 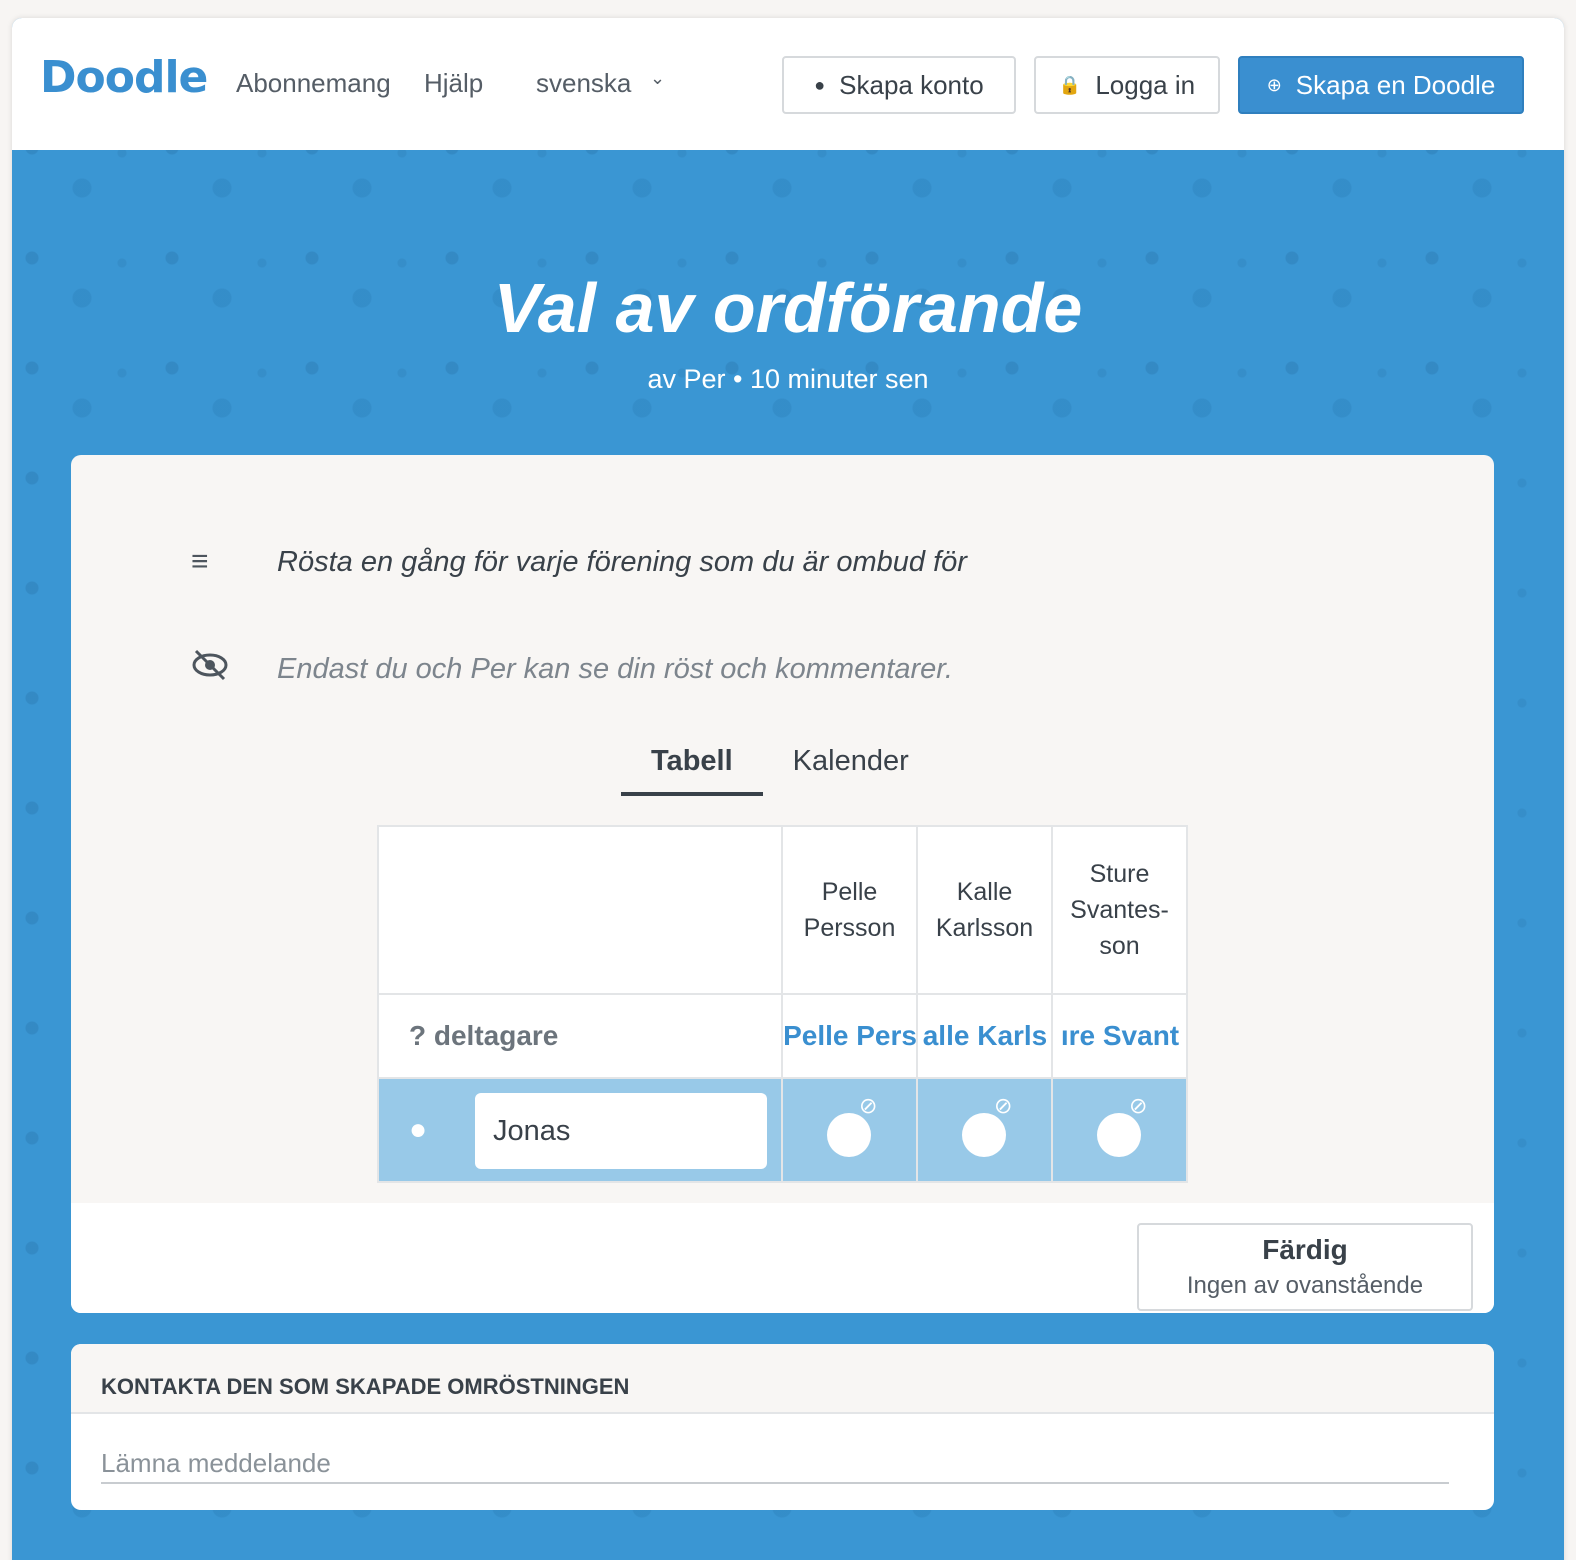 I want to click on done-button: Färdig Ingen av ovanstående, so click(x=1305, y=1267).